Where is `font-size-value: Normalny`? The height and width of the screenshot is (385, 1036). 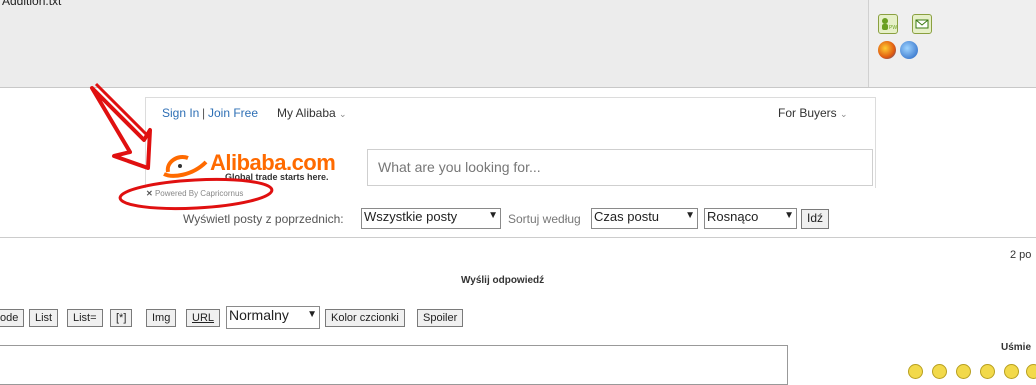
font-size-value: Normalny is located at coordinates (259, 315).